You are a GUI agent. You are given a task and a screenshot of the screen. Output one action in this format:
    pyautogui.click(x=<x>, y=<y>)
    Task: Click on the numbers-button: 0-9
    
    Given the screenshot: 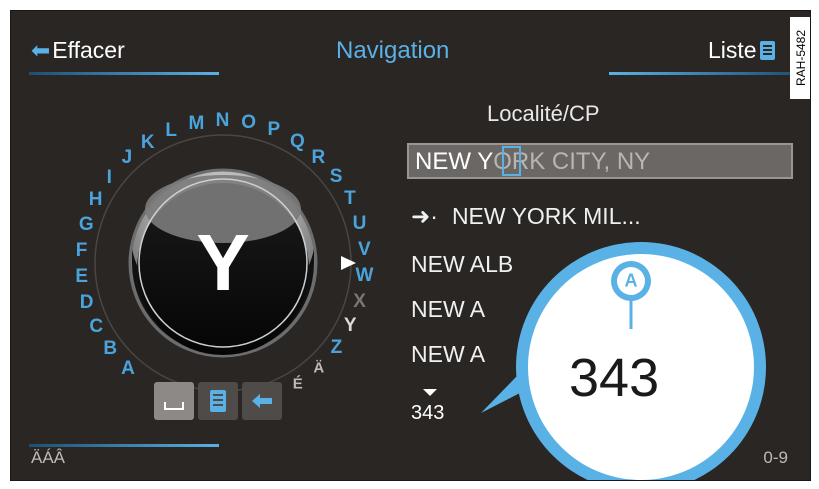 What is the action you would take?
    pyautogui.click(x=775, y=458)
    